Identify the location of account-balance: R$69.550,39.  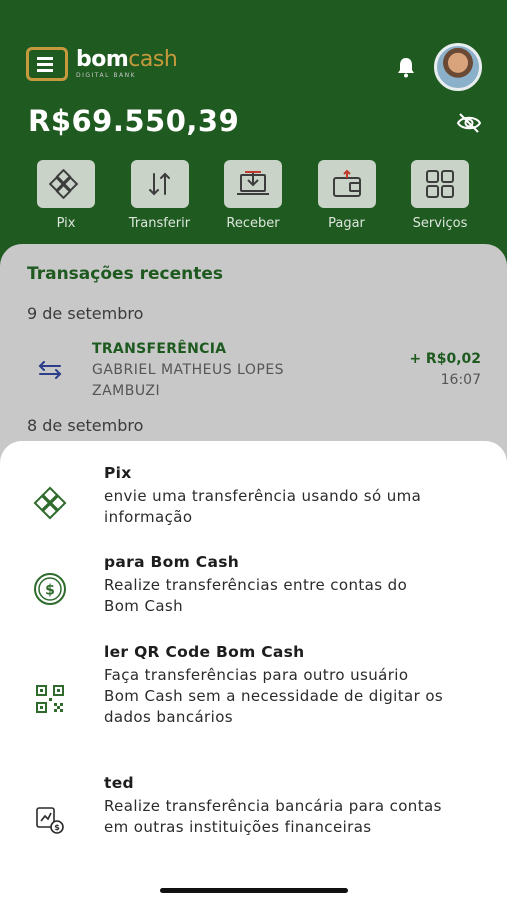
(134, 121).